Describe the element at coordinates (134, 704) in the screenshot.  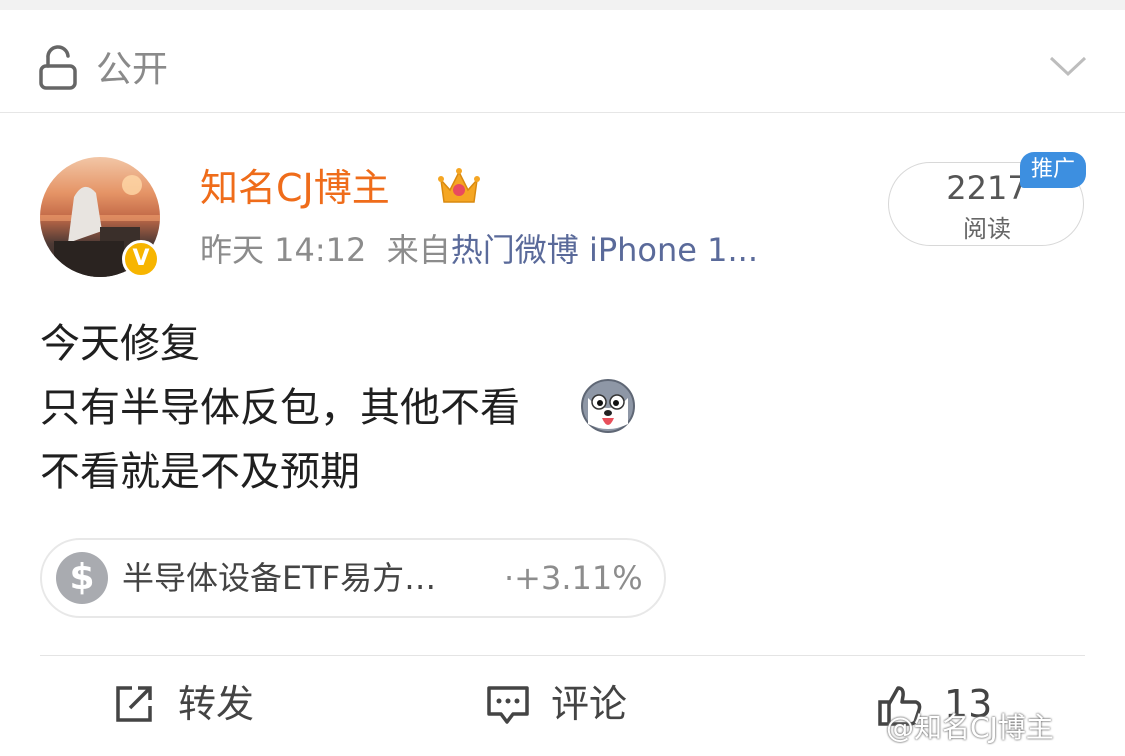
I see `repost-icon` at that location.